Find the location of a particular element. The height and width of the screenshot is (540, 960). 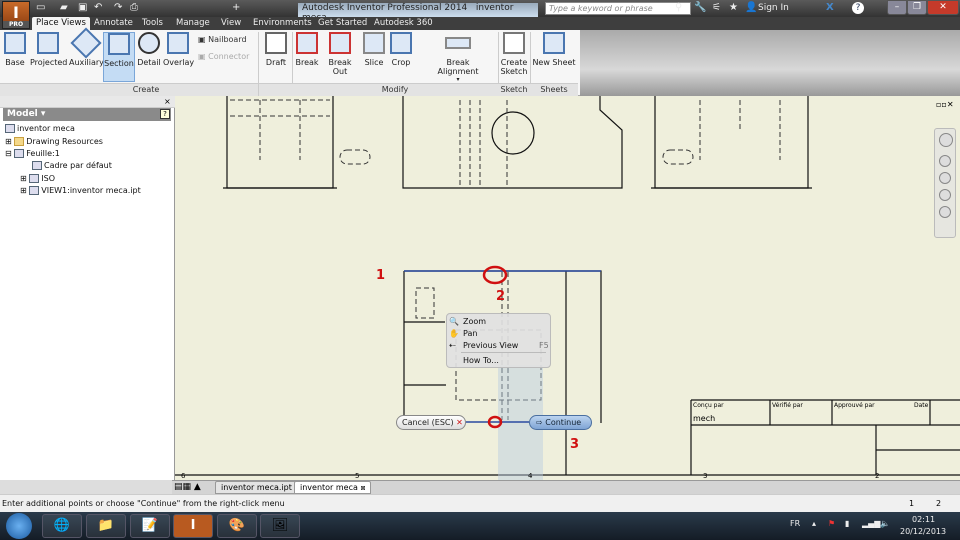

paint-taskbar-icon: 🎨 is located at coordinates (237, 526).